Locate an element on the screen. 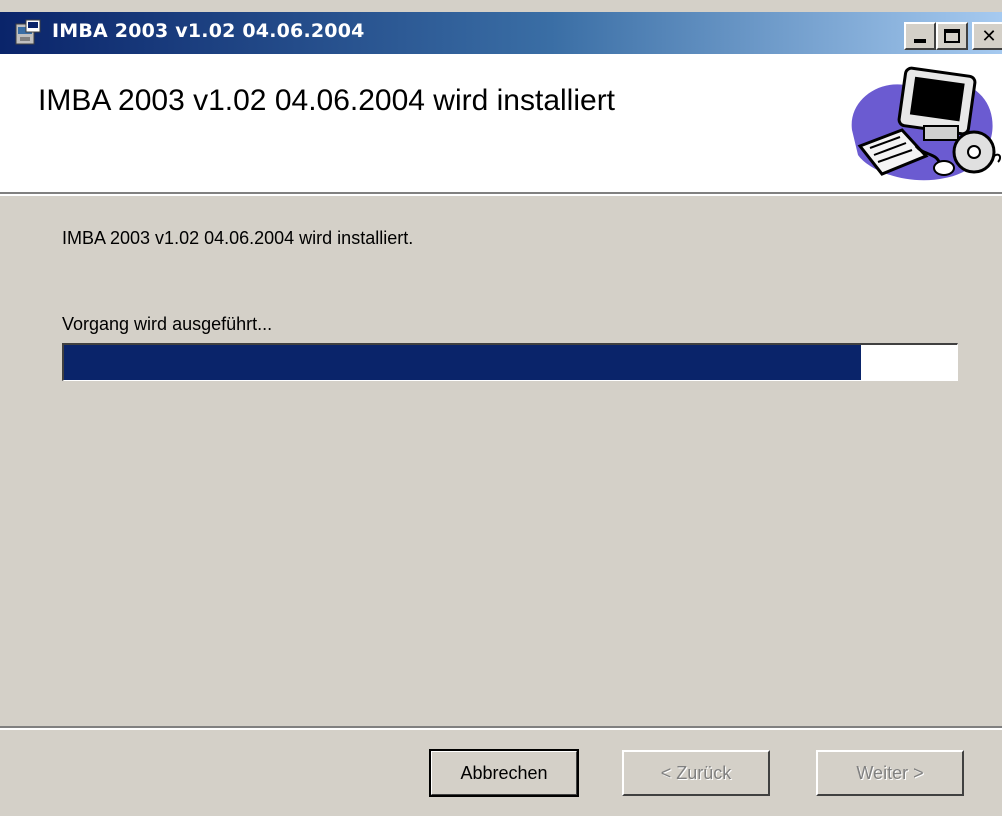 This screenshot has height=816, width=1002. minimize-button is located at coordinates (920, 36).